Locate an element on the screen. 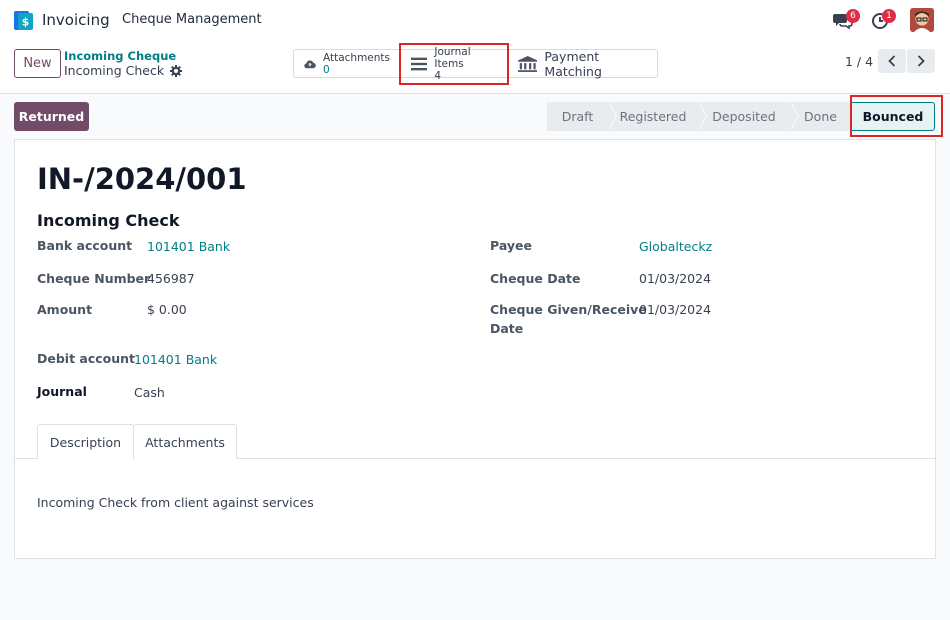 The height and width of the screenshot is (620, 950). pager-previous-button is located at coordinates (892, 61).